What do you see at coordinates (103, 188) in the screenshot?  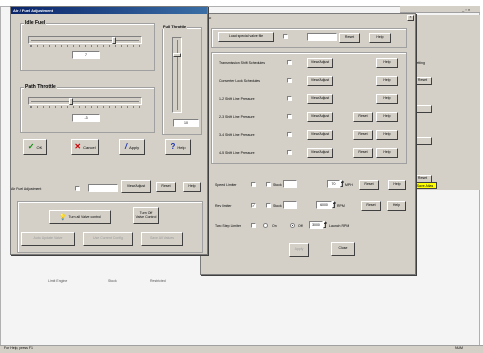 I see `air-fuel-field` at bounding box center [103, 188].